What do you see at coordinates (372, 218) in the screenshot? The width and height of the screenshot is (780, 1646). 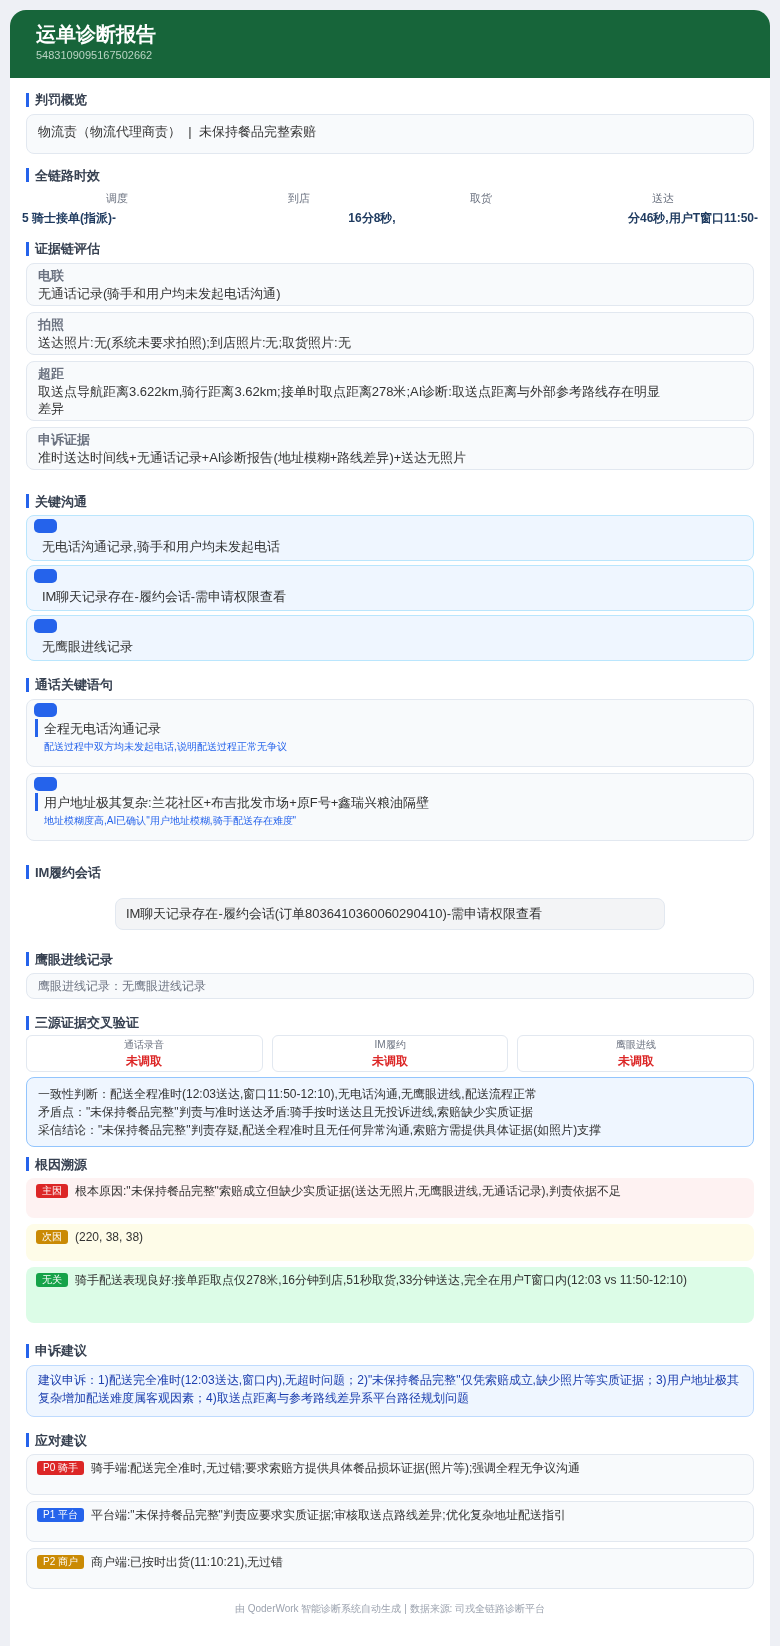 I see `timeline-text: 16分8秒,` at bounding box center [372, 218].